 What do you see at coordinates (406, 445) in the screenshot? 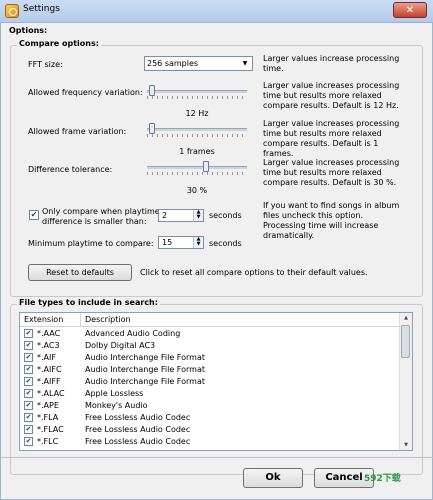
I see `scroll-down-icon: ▼` at bounding box center [406, 445].